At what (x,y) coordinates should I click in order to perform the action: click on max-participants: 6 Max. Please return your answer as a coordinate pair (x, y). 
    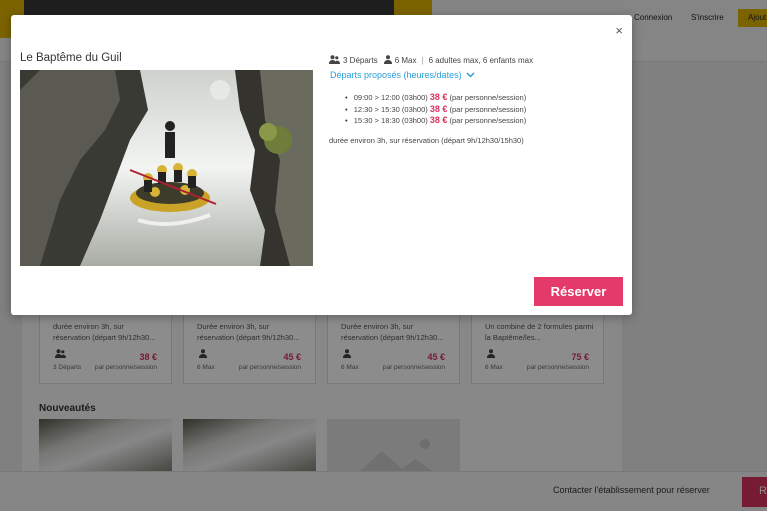
    Looking at the image, I should click on (405, 60).